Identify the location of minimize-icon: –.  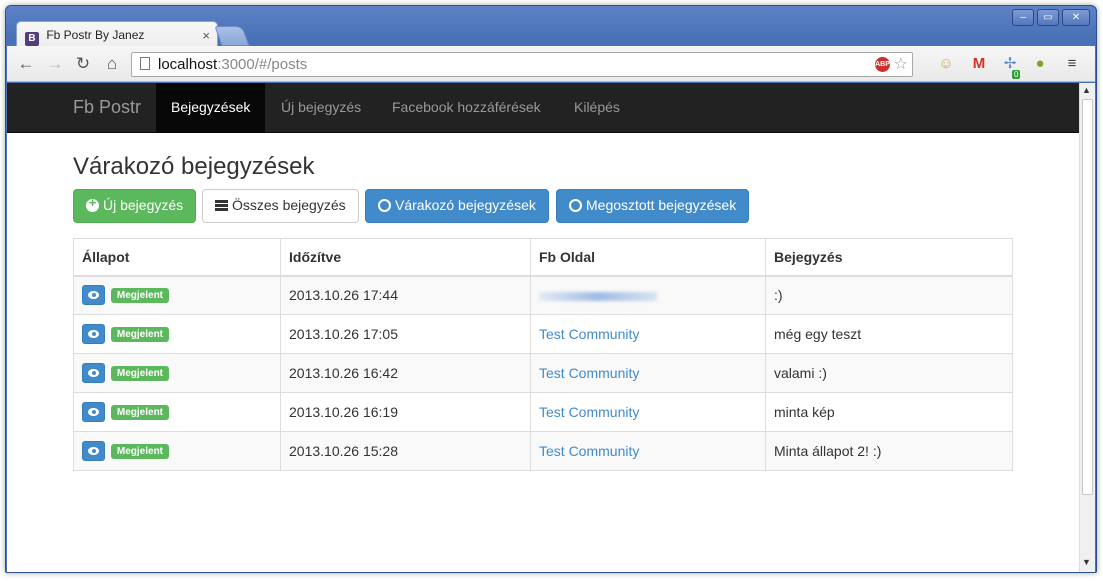
(1023, 17).